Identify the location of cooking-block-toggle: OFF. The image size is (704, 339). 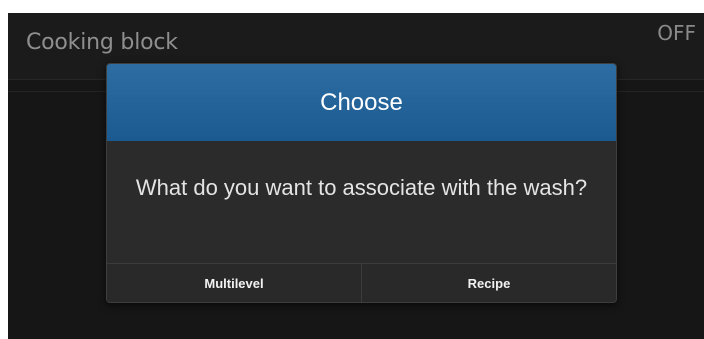
(676, 33).